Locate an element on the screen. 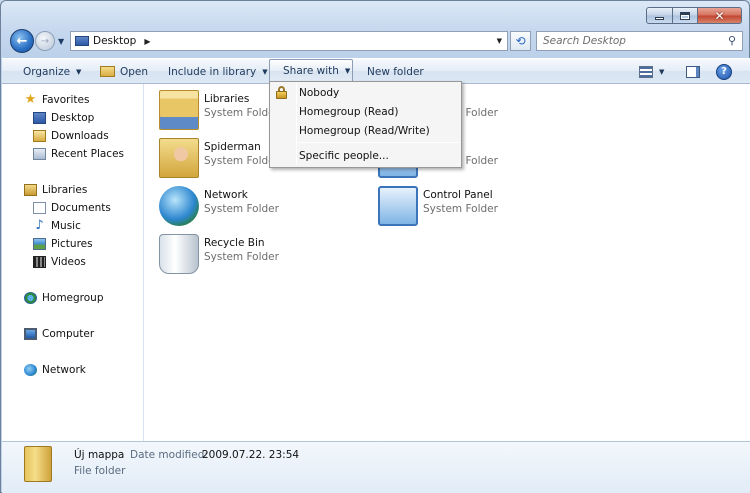  close-icon: ✕ is located at coordinates (719, 15).